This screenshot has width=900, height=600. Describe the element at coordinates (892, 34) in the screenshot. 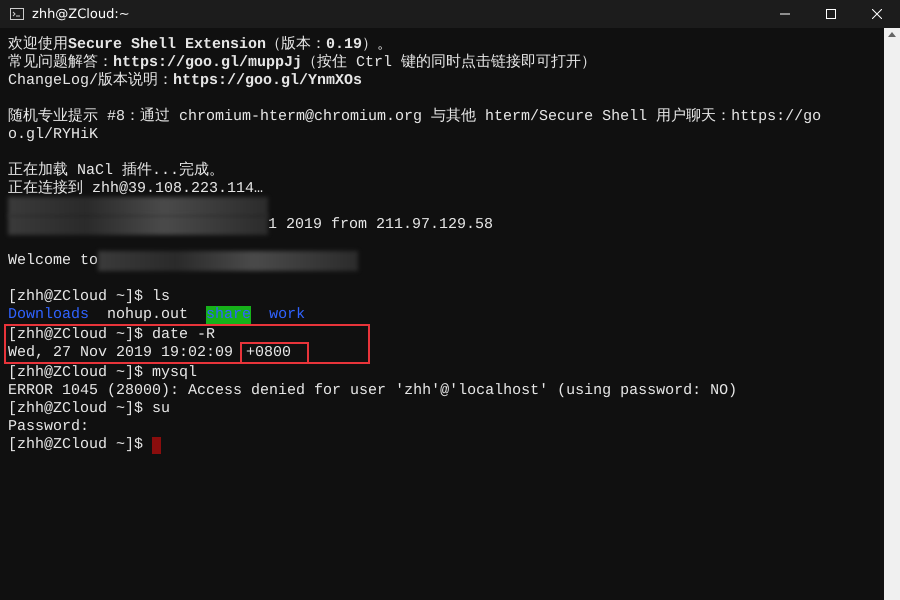

I see `up-arrow-icon` at that location.